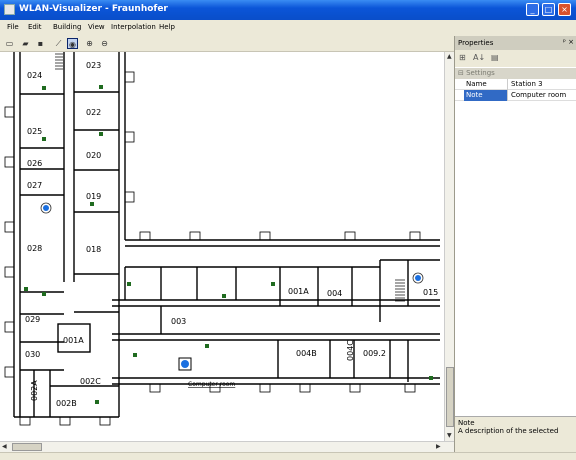 This screenshot has width=576, height=460. What do you see at coordinates (508, 431) in the screenshot?
I see `description-text: A description of the selected` at bounding box center [508, 431].